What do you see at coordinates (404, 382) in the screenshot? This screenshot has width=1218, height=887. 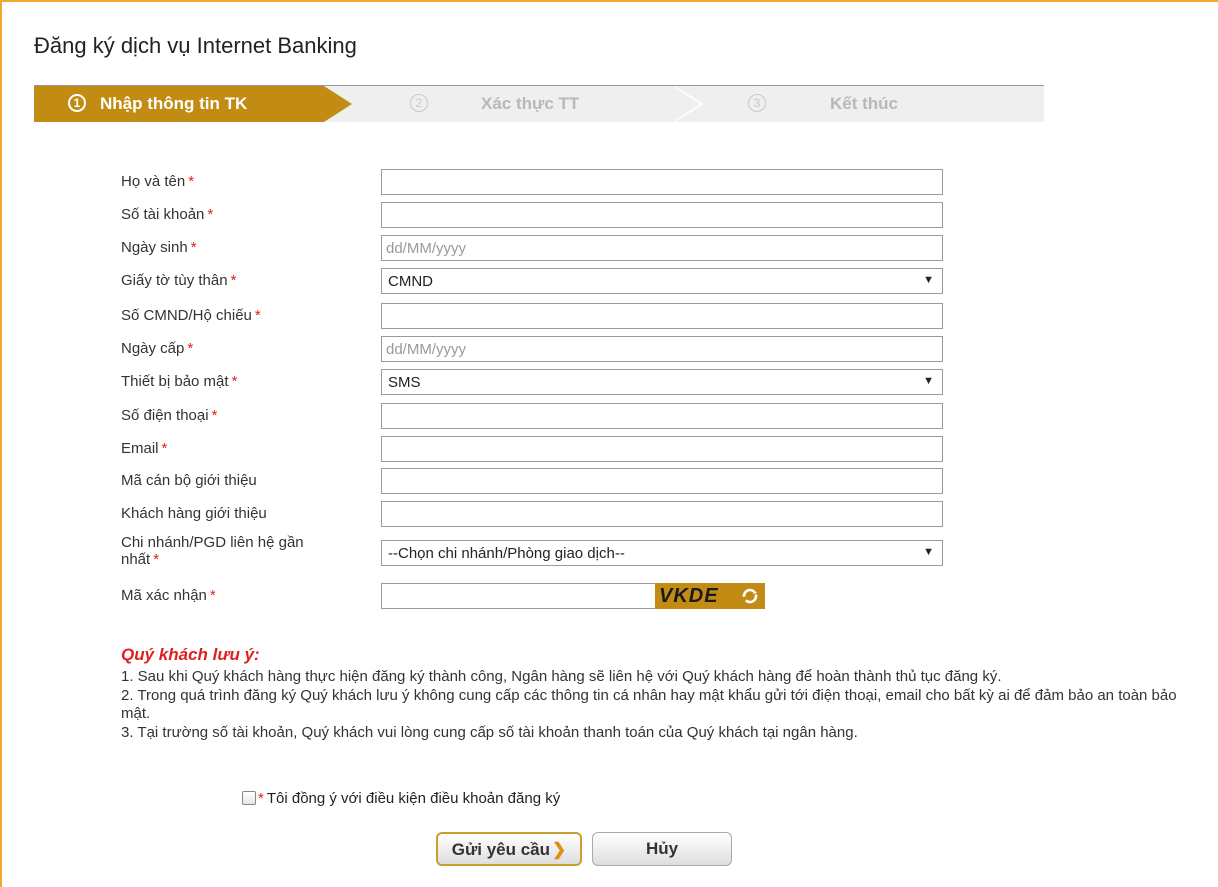 I see `security-device-value: SMS` at bounding box center [404, 382].